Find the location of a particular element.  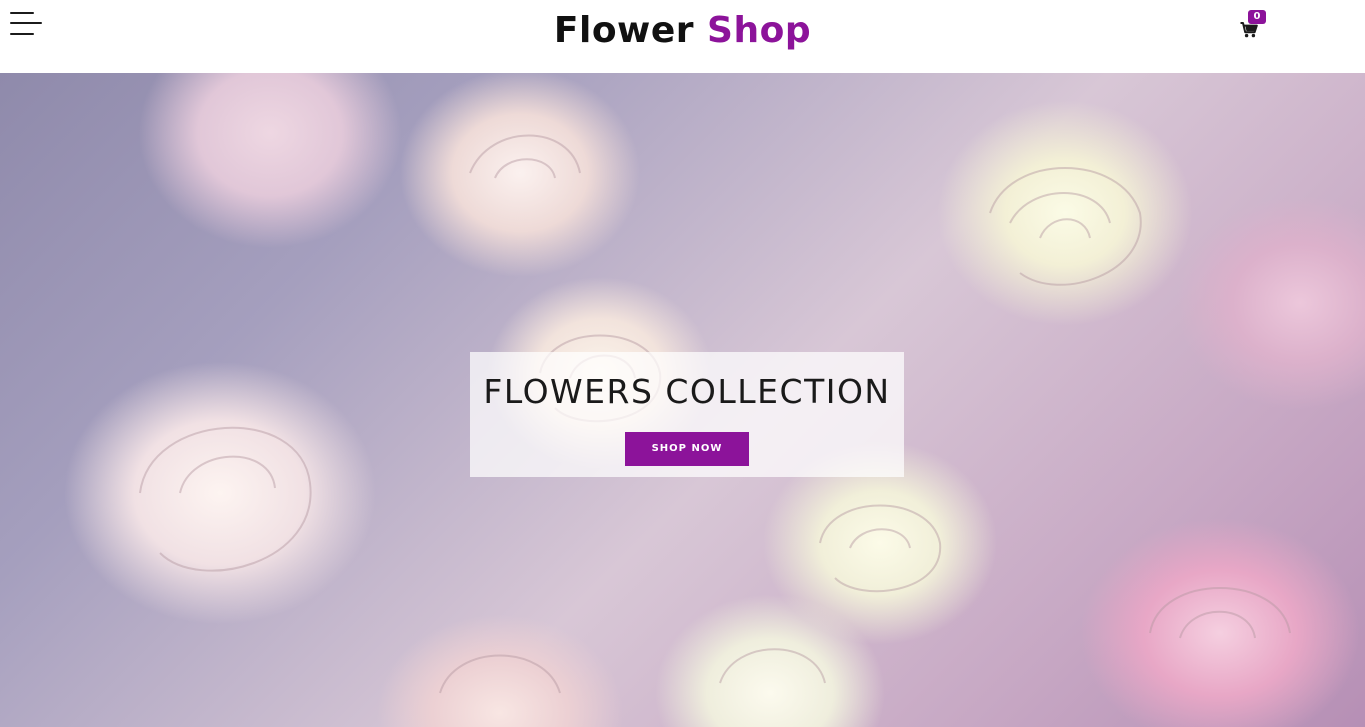

cart-button: 0 is located at coordinates (1252, 26).